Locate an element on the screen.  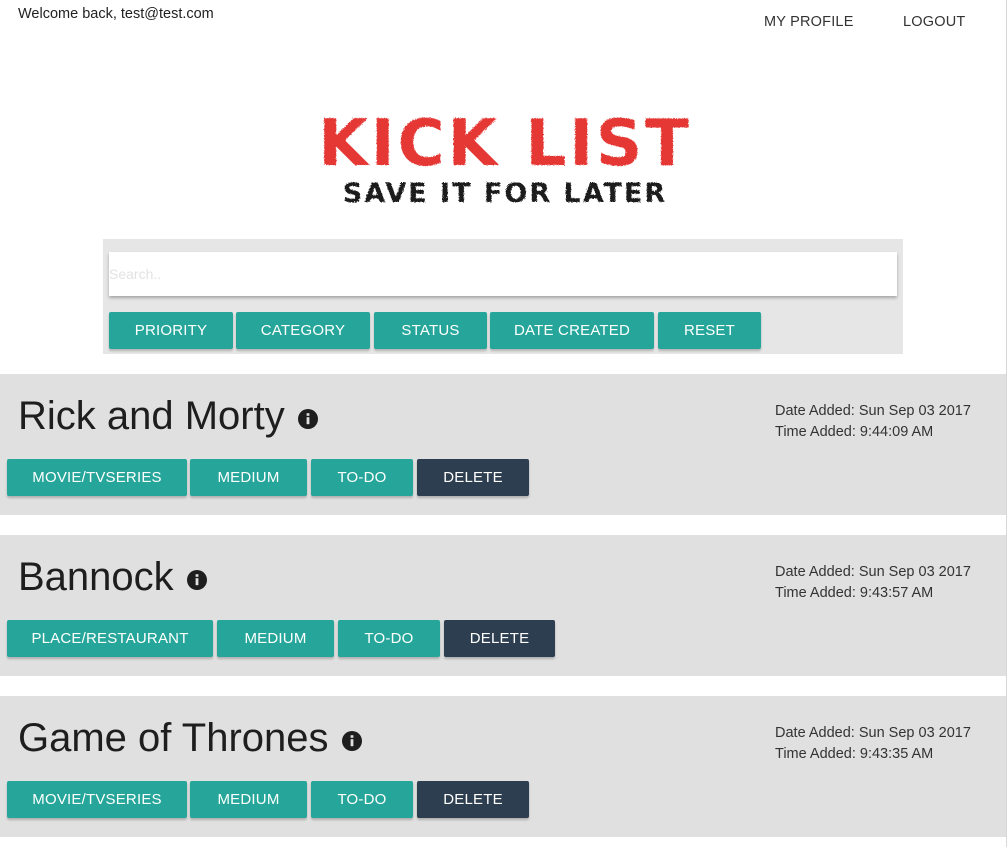
item-title-row: Bannock is located at coordinates (112, 577).